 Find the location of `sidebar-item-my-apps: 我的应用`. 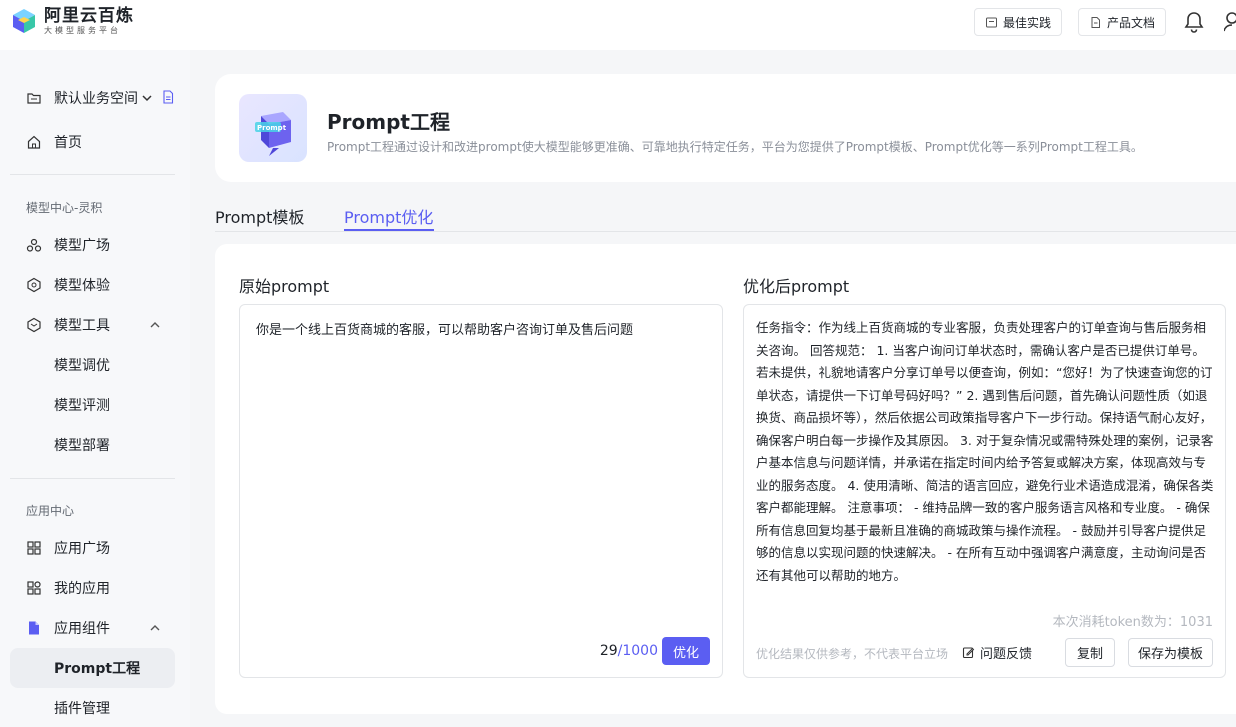

sidebar-item-my-apps: 我的应用 is located at coordinates (92, 588).